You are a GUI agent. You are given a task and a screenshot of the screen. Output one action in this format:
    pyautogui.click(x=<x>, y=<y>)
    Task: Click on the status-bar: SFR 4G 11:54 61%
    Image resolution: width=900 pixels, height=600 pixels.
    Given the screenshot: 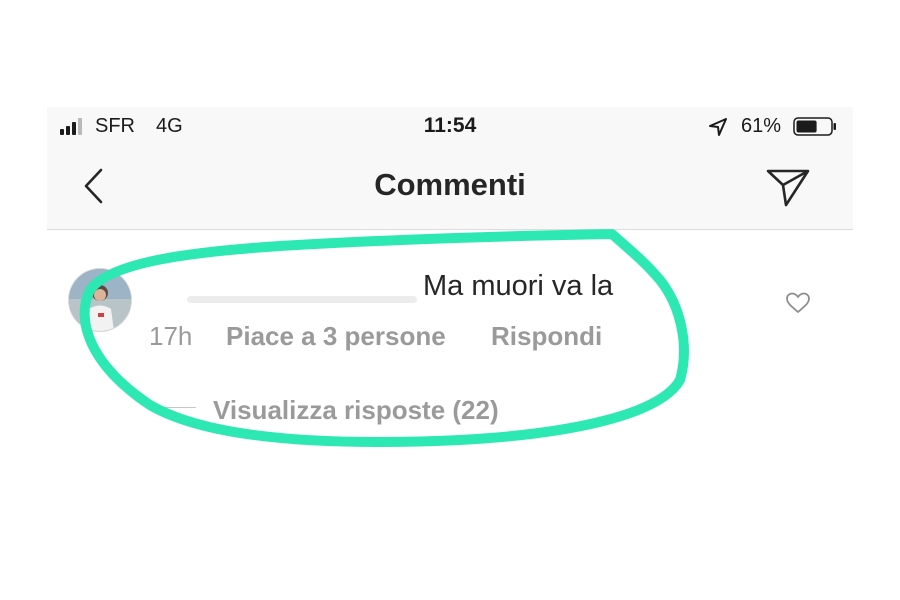 What is the action you would take?
    pyautogui.click(x=450, y=127)
    